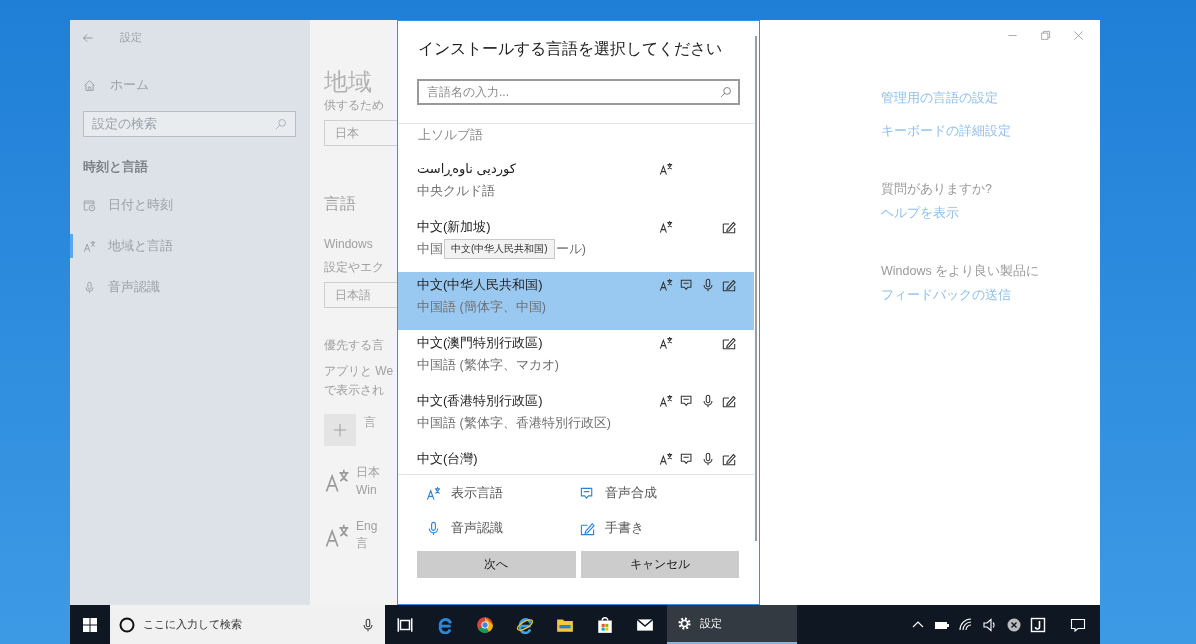  I want to click on sidebar-item: 日付と時刻, so click(190, 205).